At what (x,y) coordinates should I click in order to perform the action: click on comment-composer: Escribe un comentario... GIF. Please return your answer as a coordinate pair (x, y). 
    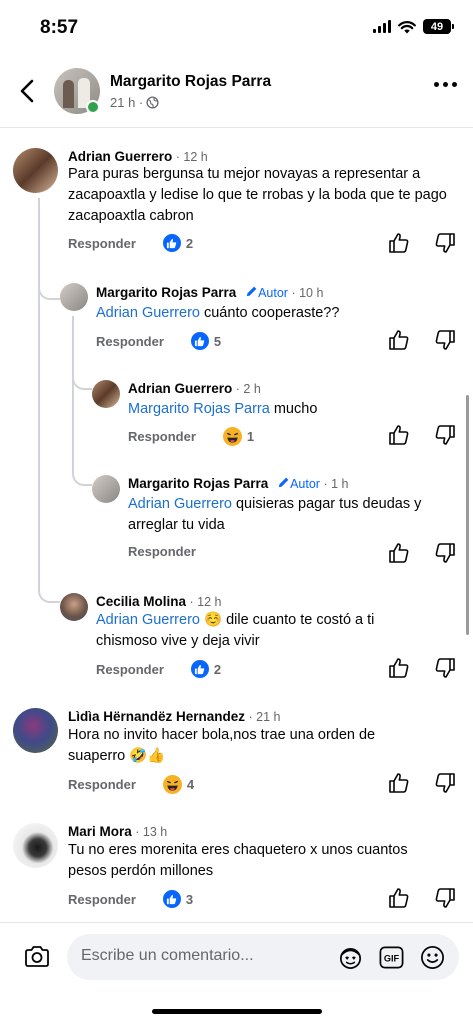
    Looking at the image, I should click on (236, 973).